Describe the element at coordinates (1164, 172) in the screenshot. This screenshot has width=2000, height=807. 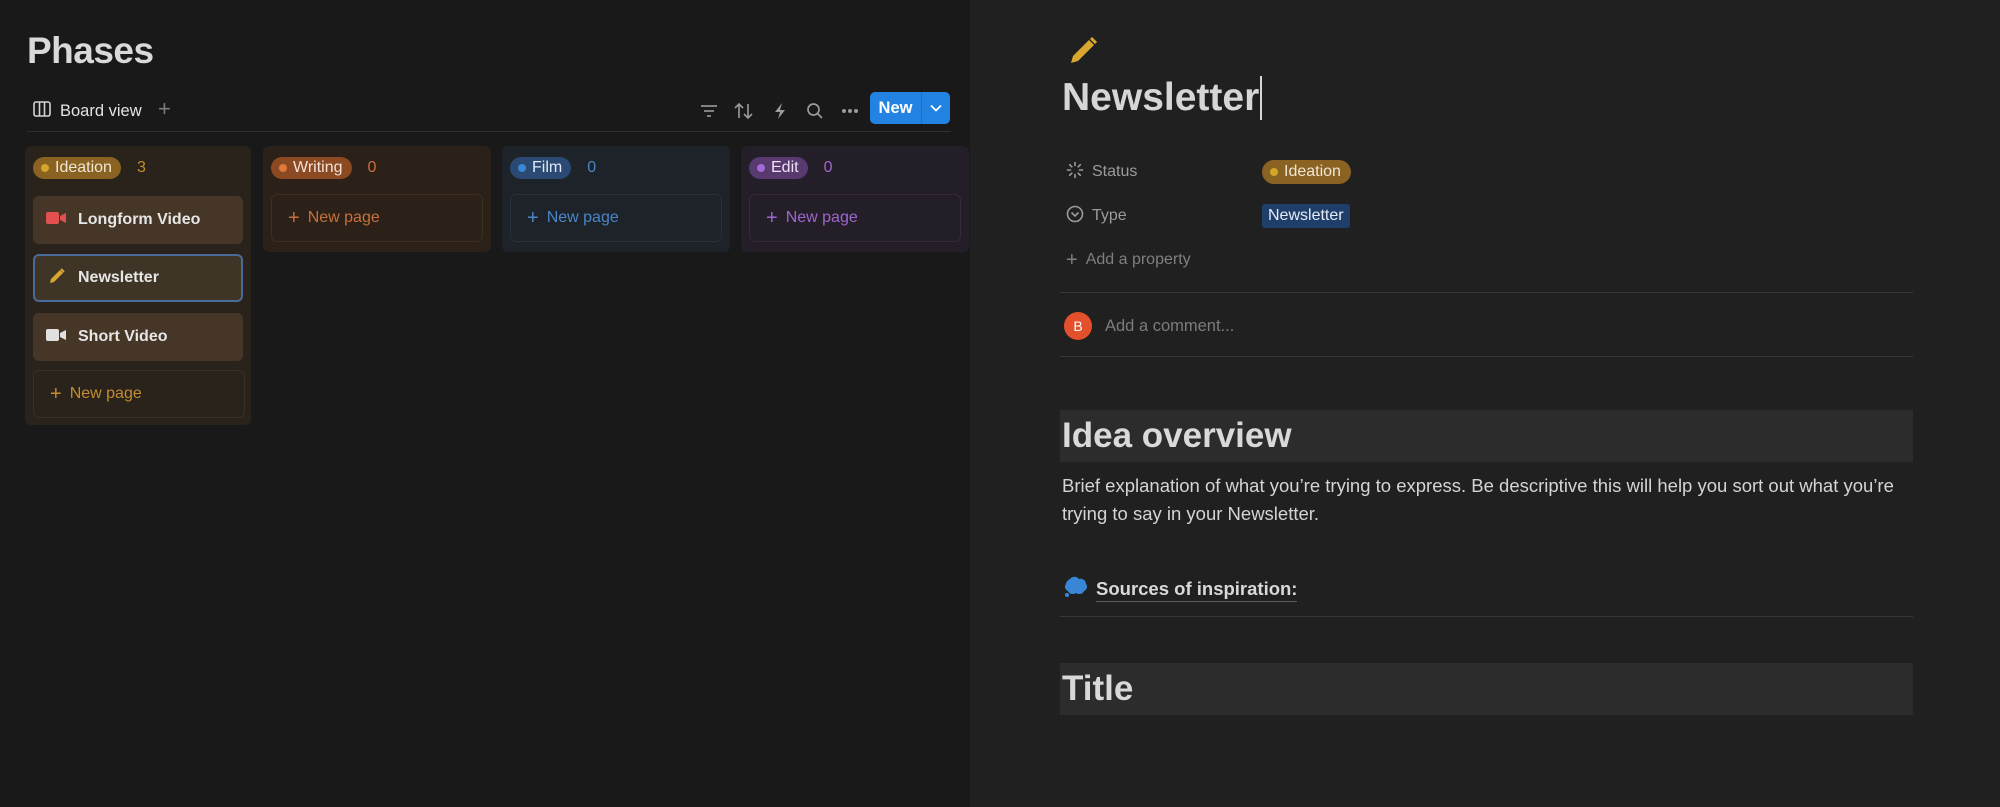
I see `property-label: Status` at that location.